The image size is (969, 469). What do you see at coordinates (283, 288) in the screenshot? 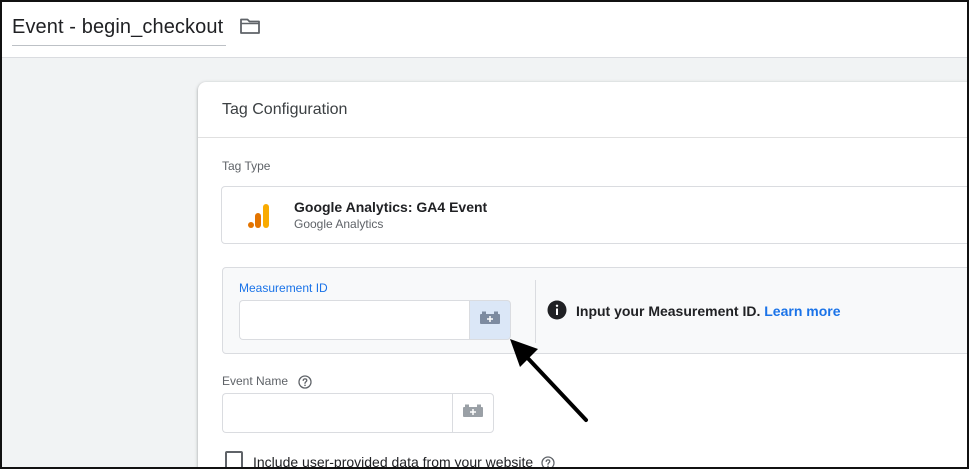
I see `measurement-id-label: Measurement ID` at bounding box center [283, 288].